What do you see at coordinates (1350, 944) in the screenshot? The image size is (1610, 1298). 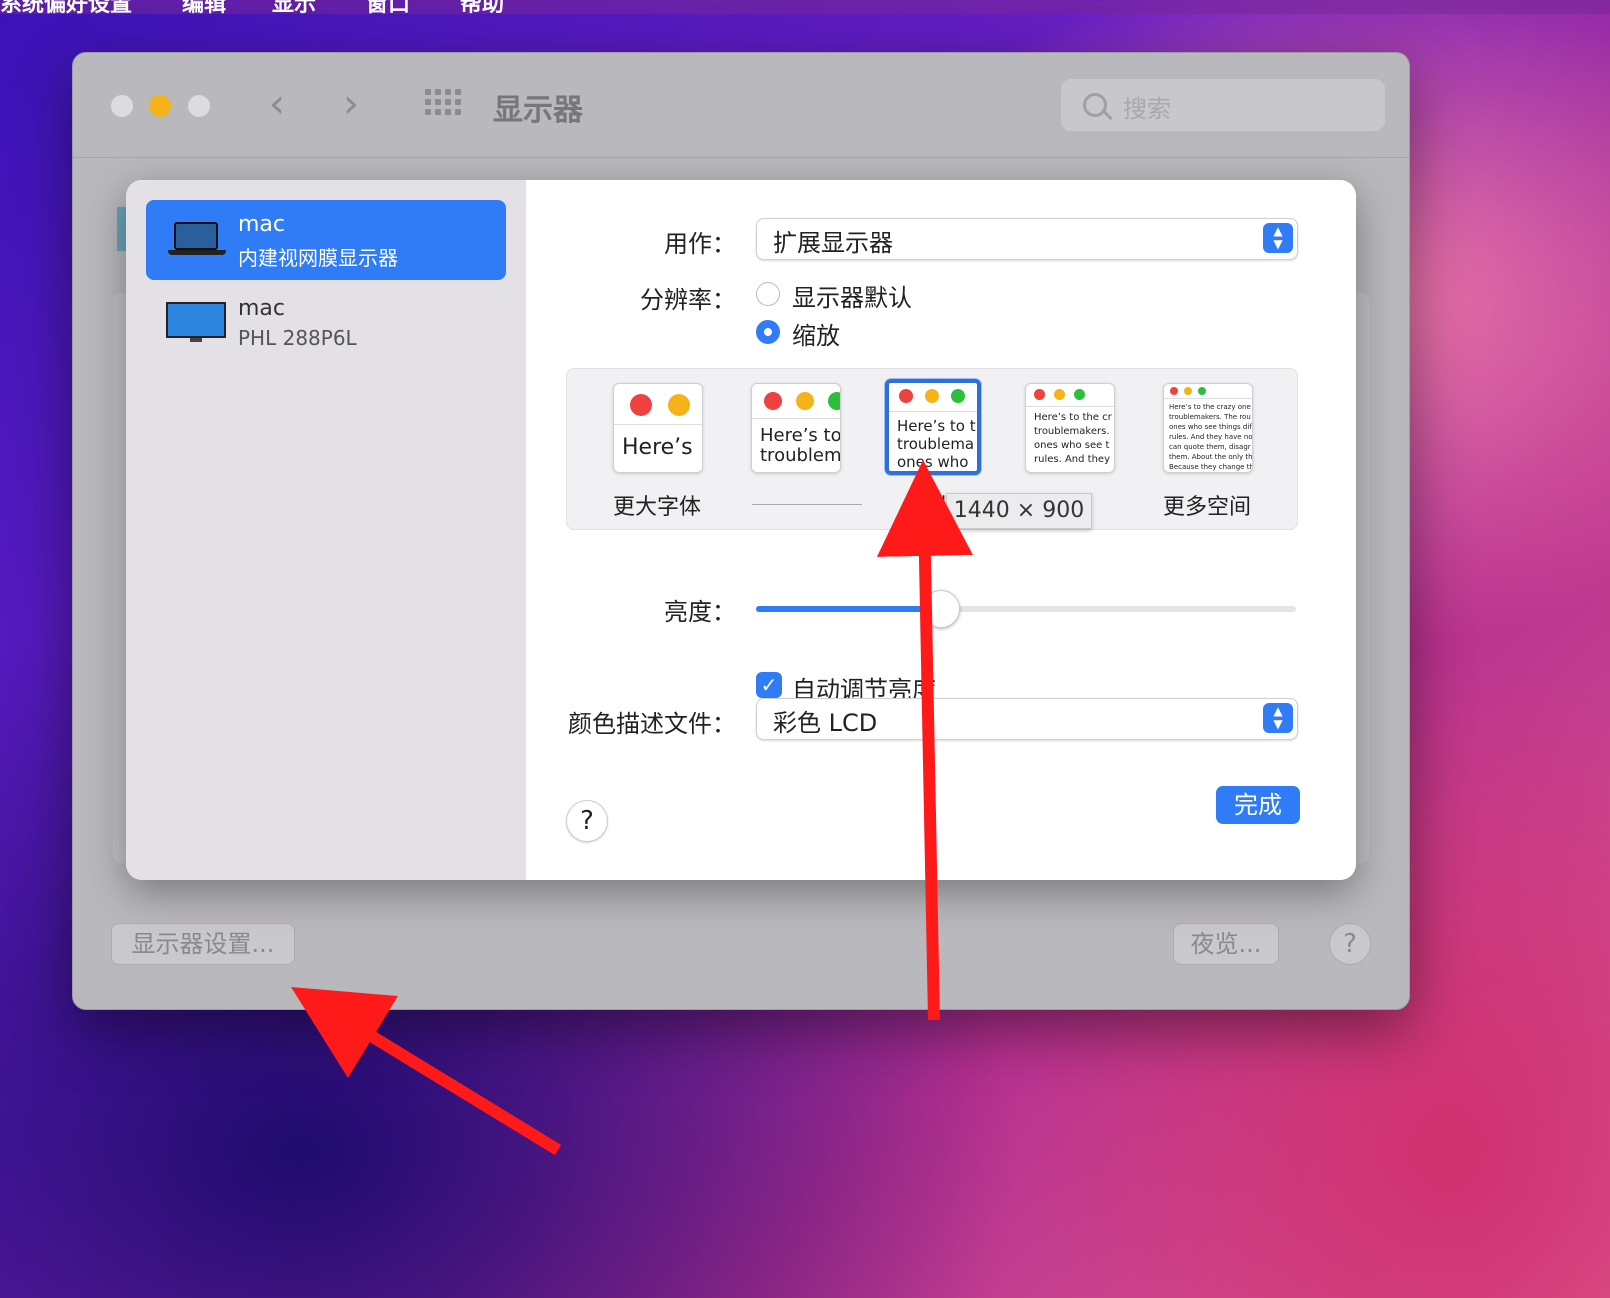 I see `window-help-button: ?` at bounding box center [1350, 944].